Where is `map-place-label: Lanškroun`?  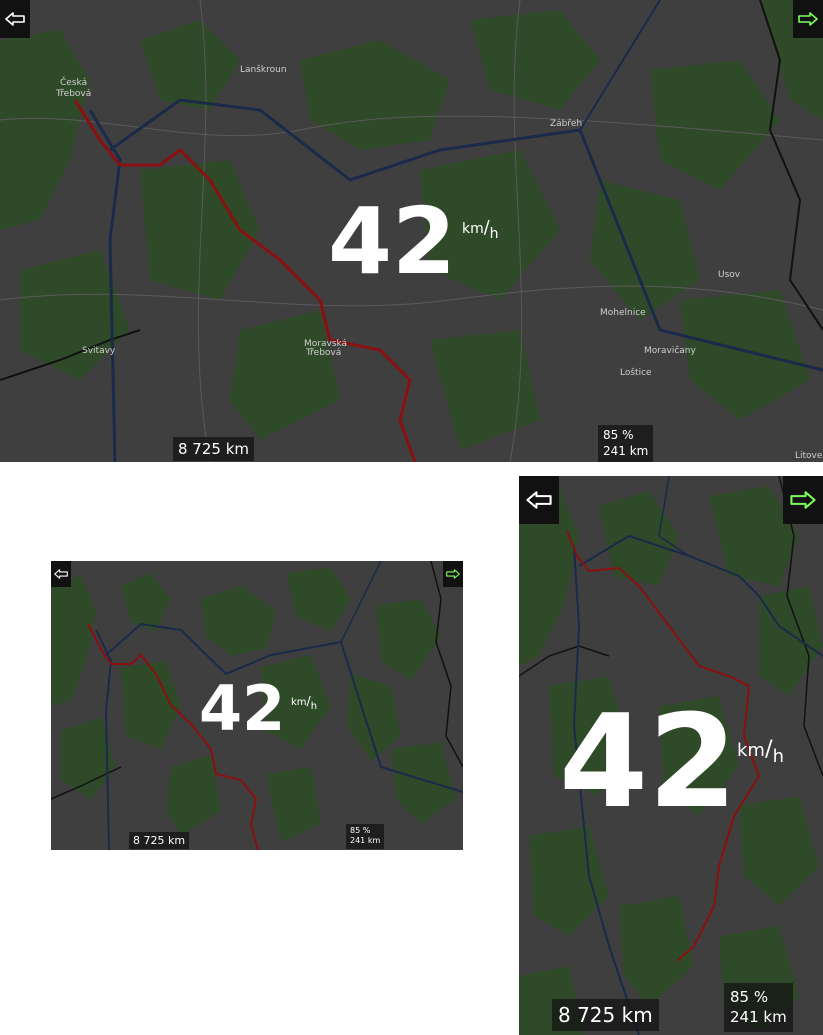 map-place-label: Lanškroun is located at coordinates (263, 69).